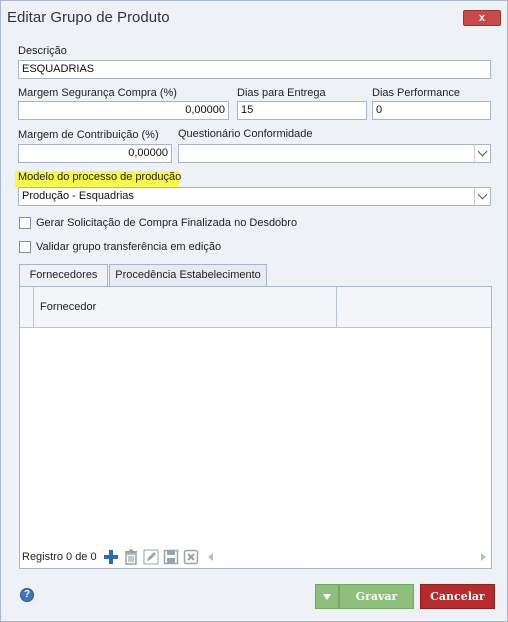 The image size is (508, 622). I want to click on edit-icon, so click(151, 557).